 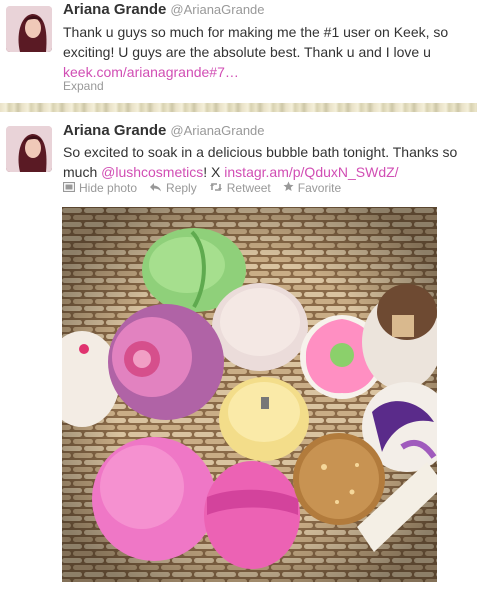 I want to click on mention-link: @lushcosmetics, so click(x=152, y=172).